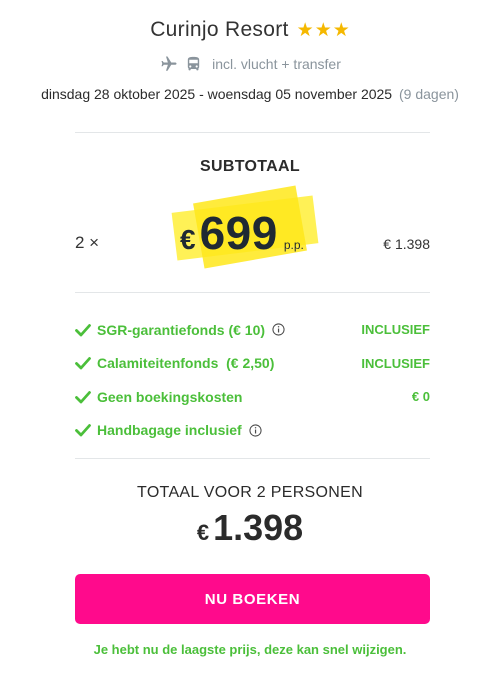 The width and height of the screenshot is (500, 675). Describe the element at coordinates (406, 244) in the screenshot. I see `subtotal-line-total: € 1.398` at that location.